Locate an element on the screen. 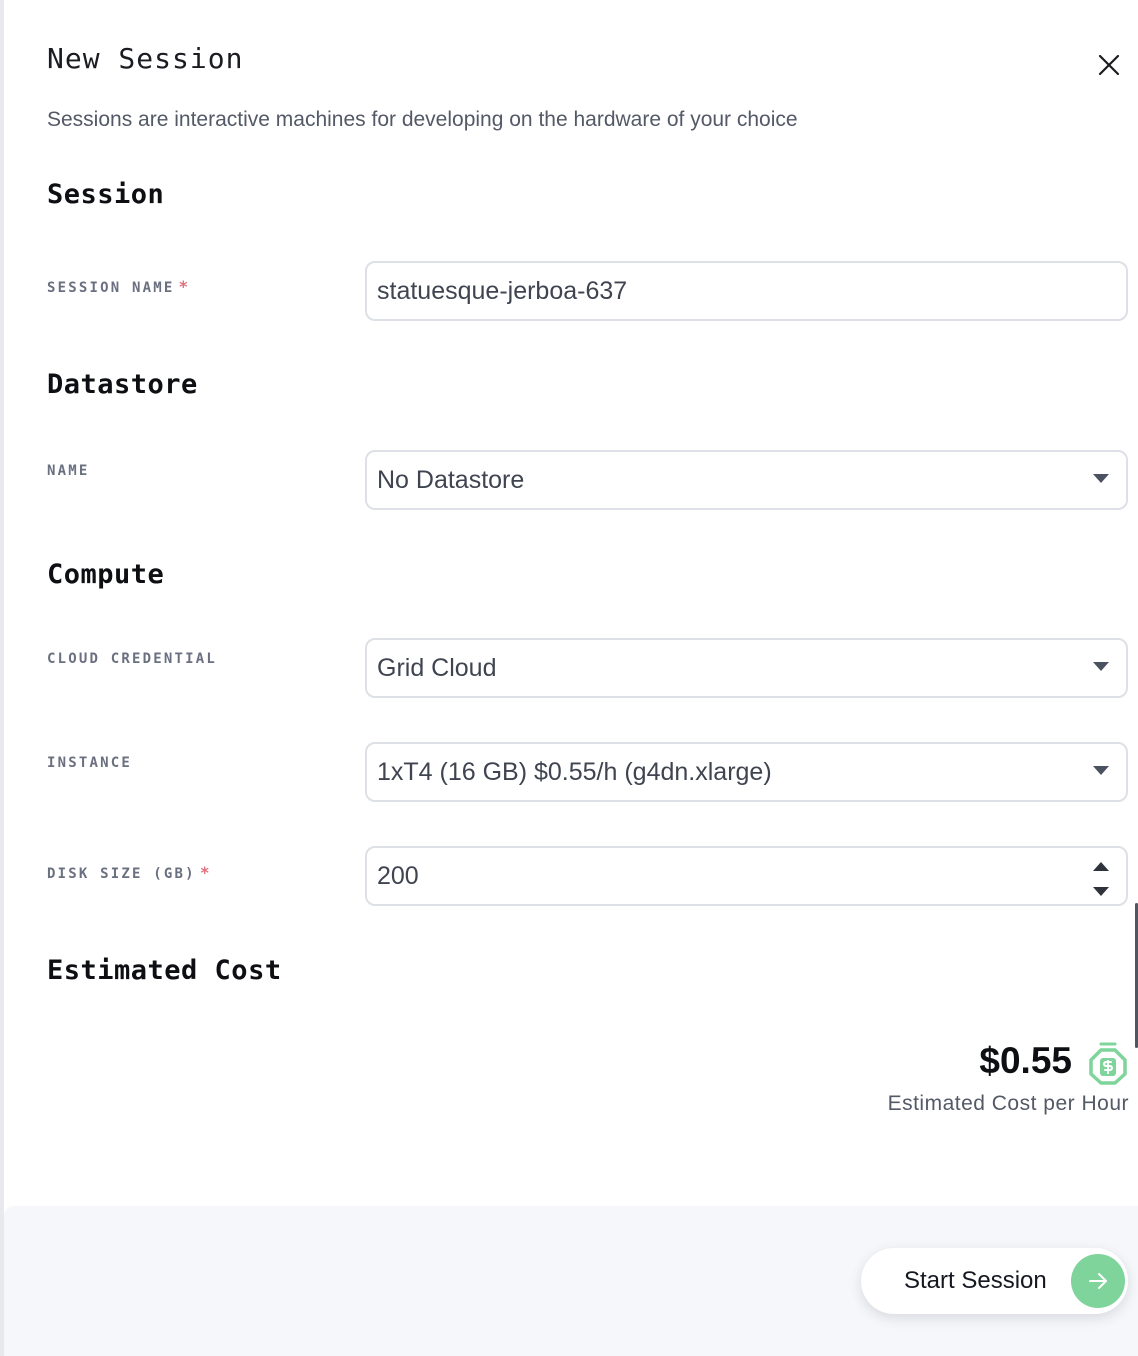 Image resolution: width=1138 pixels, height=1356 pixels. disk-size-value: 200 is located at coordinates (398, 875).